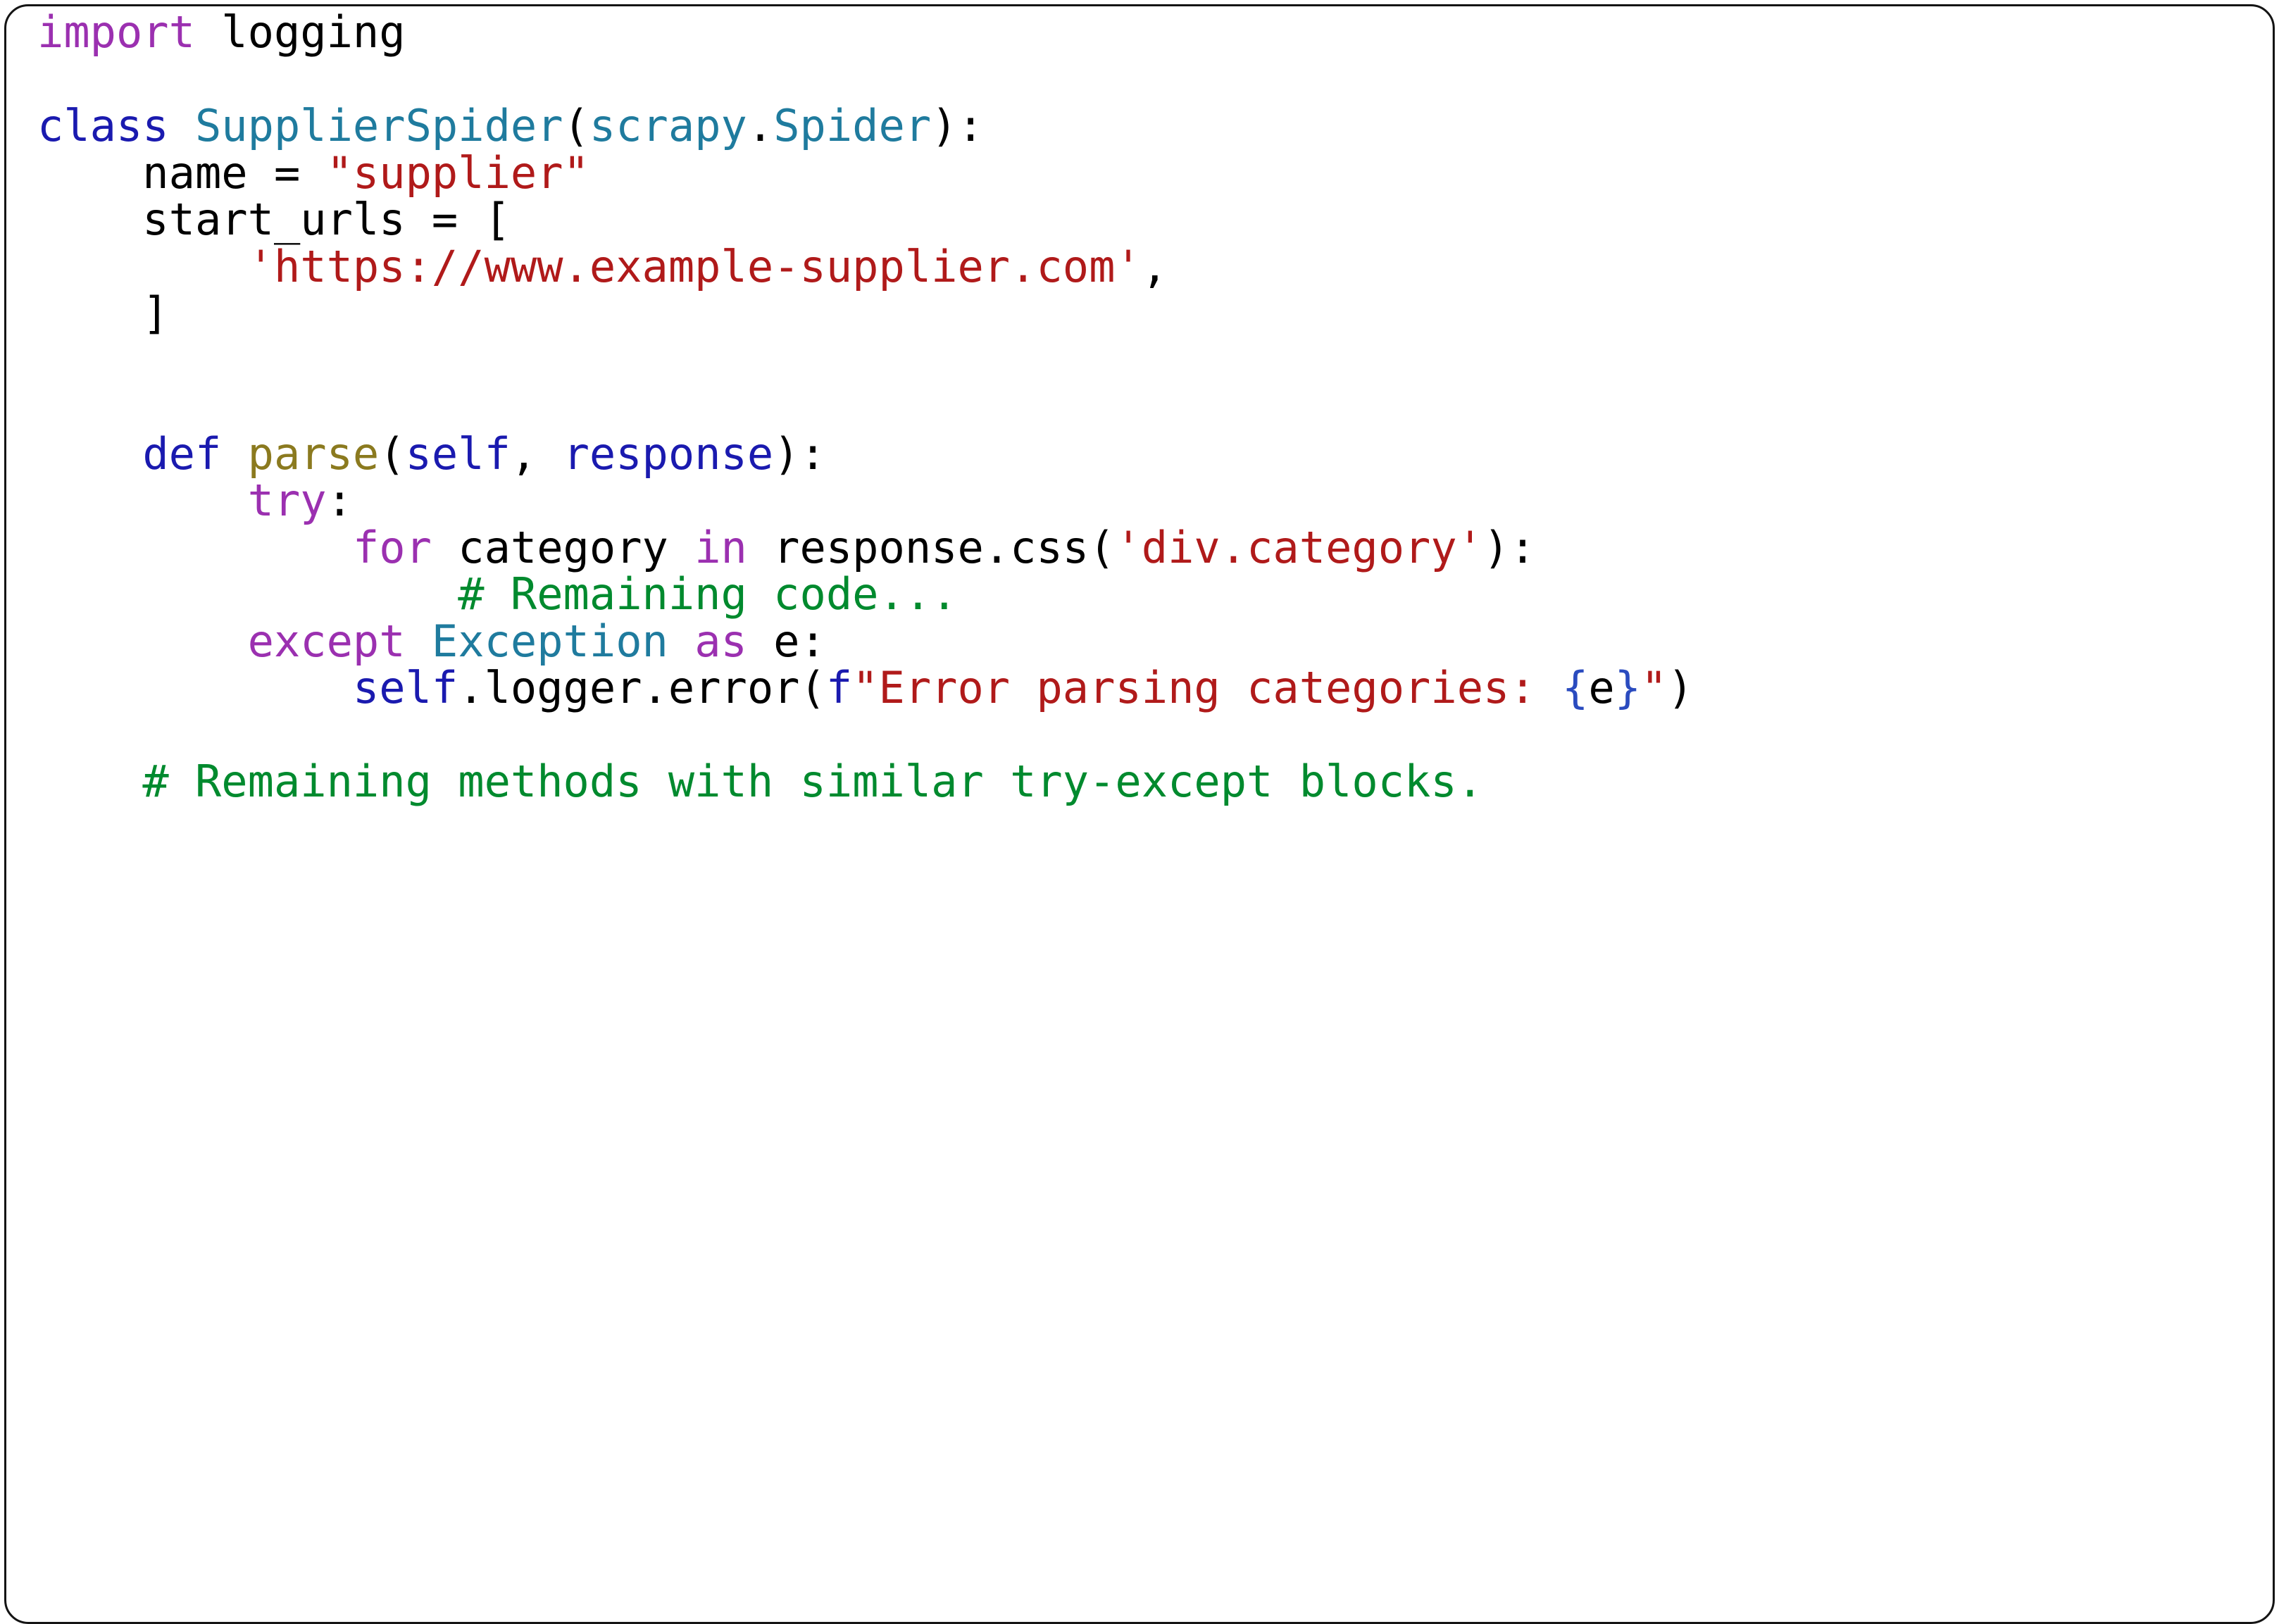 This screenshot has width=2279, height=1624. What do you see at coordinates (457, 173) in the screenshot?
I see `code-token: "supplier"` at bounding box center [457, 173].